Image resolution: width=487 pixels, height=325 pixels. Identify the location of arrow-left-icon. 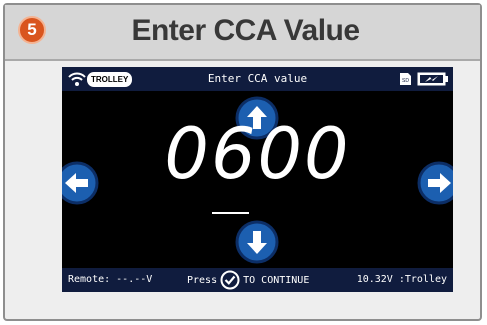
(80, 183).